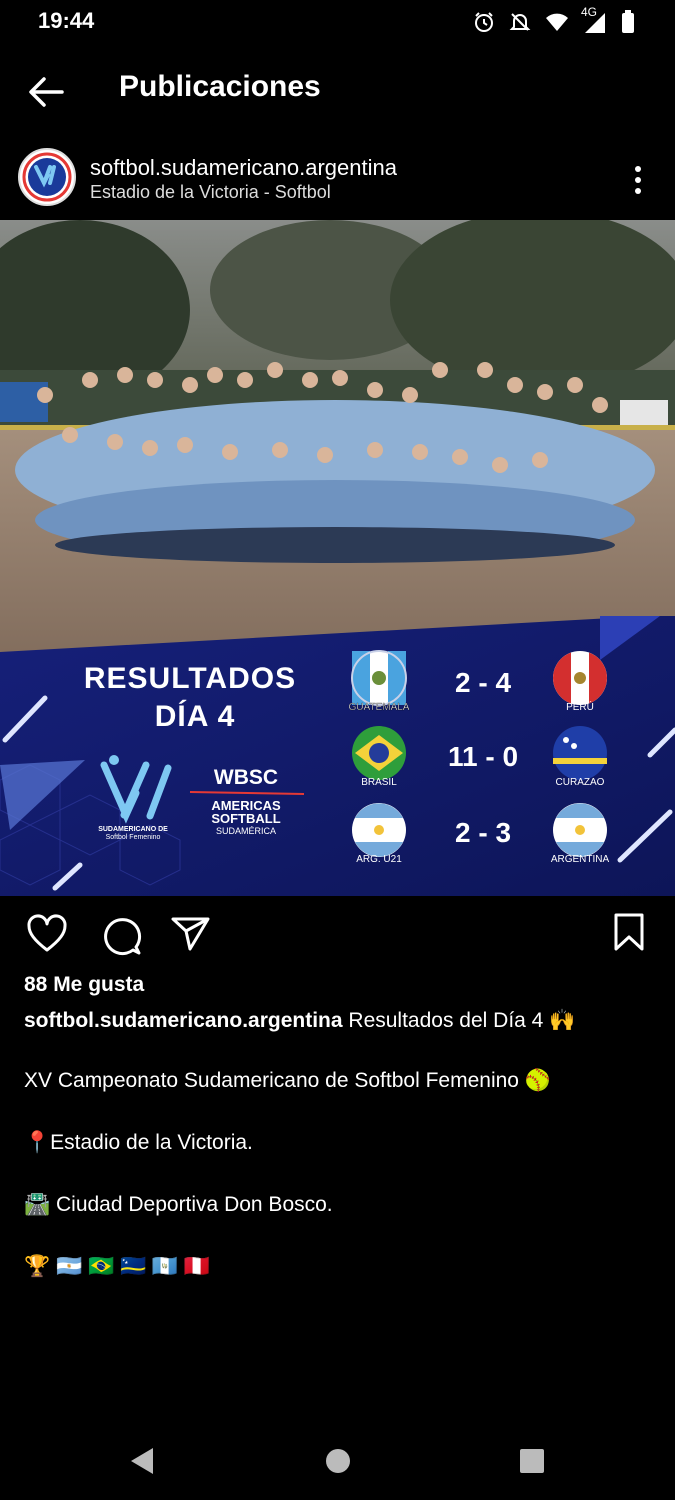 This screenshot has width=675, height=1500. Describe the element at coordinates (138, 1142) in the screenshot. I see `caption-line-2: 📍Estadio de la Victoria.` at that location.